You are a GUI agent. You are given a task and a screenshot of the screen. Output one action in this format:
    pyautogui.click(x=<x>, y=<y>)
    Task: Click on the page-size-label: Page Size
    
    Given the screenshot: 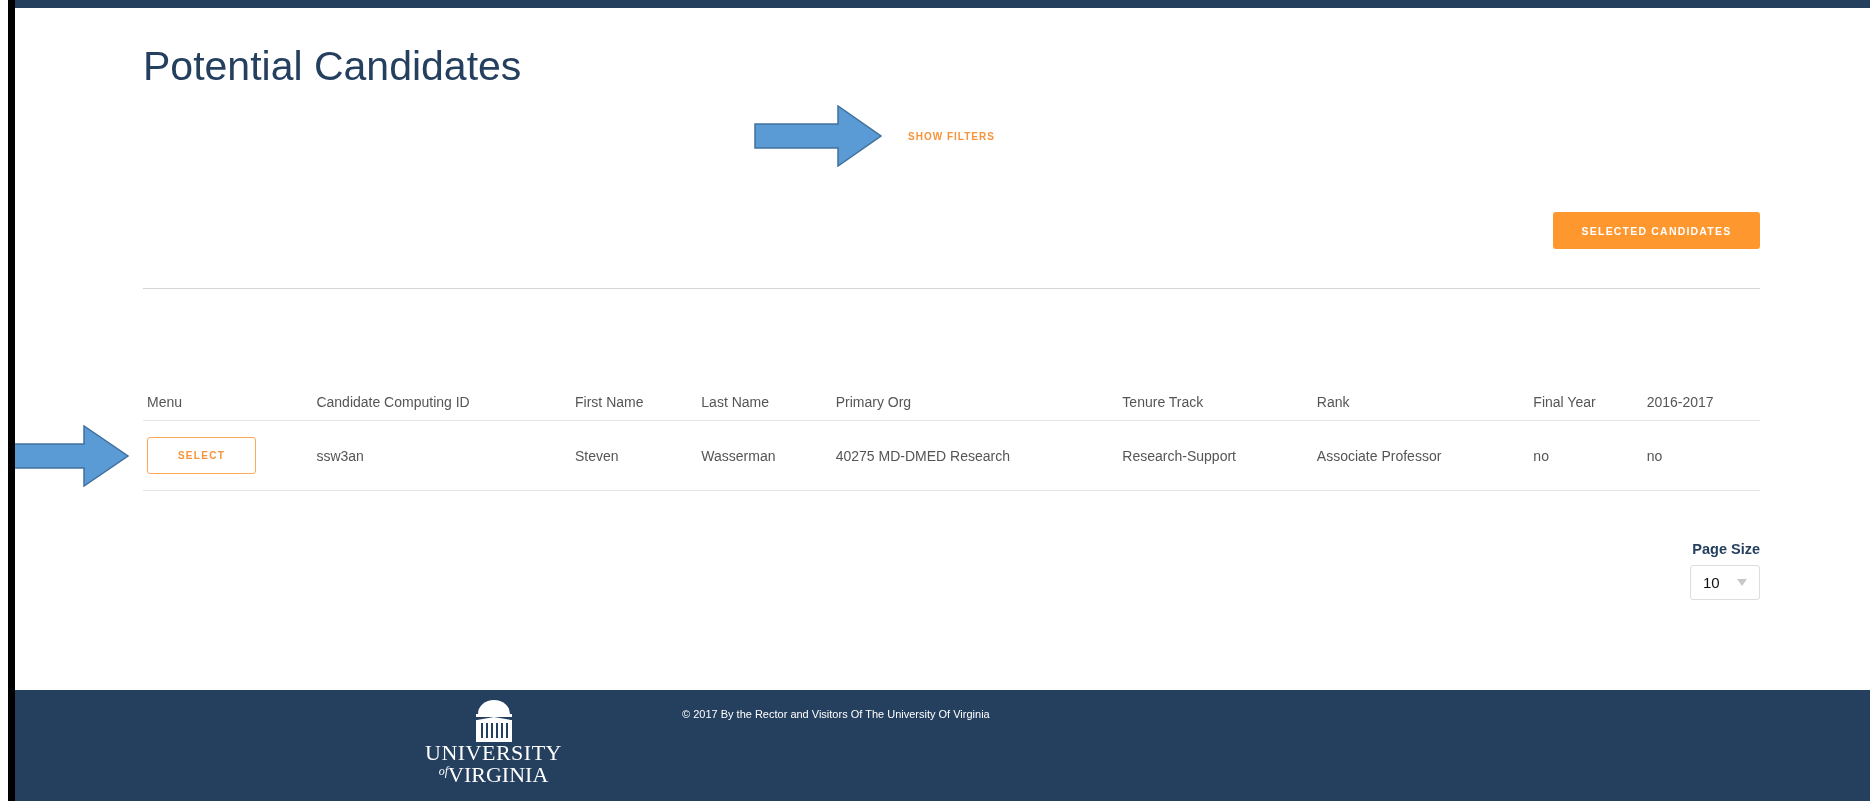 What is the action you would take?
    pyautogui.click(x=1726, y=549)
    